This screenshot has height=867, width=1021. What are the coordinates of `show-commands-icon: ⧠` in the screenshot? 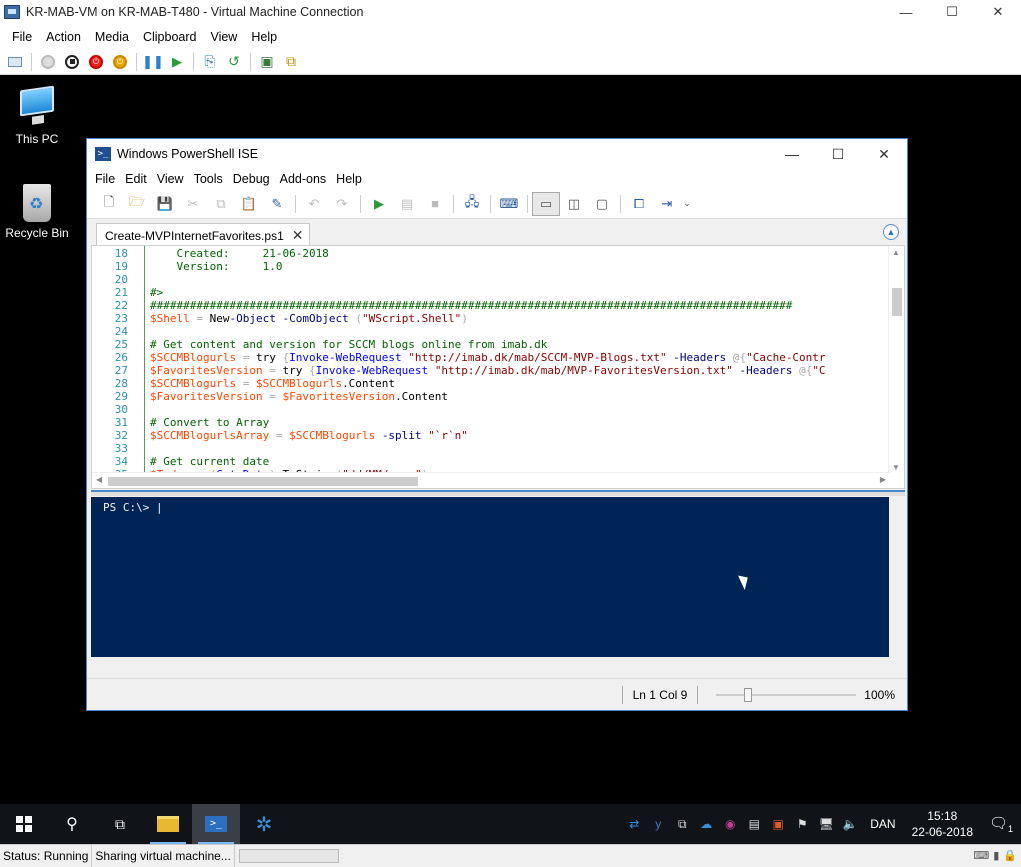 It's located at (639, 204).